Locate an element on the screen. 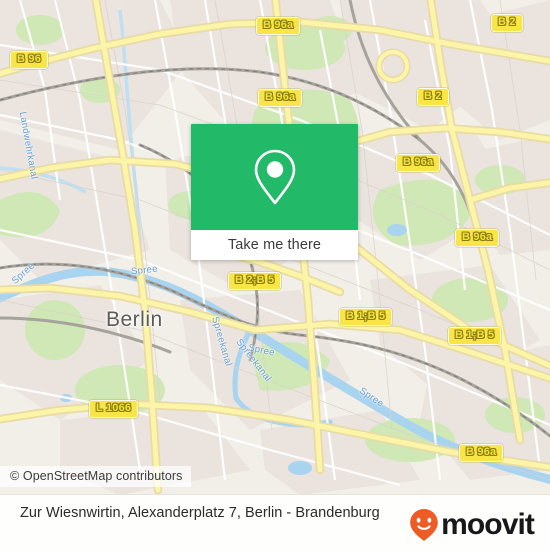 The image size is (550, 550). map-place-label-berlin: Berlin is located at coordinates (134, 319).